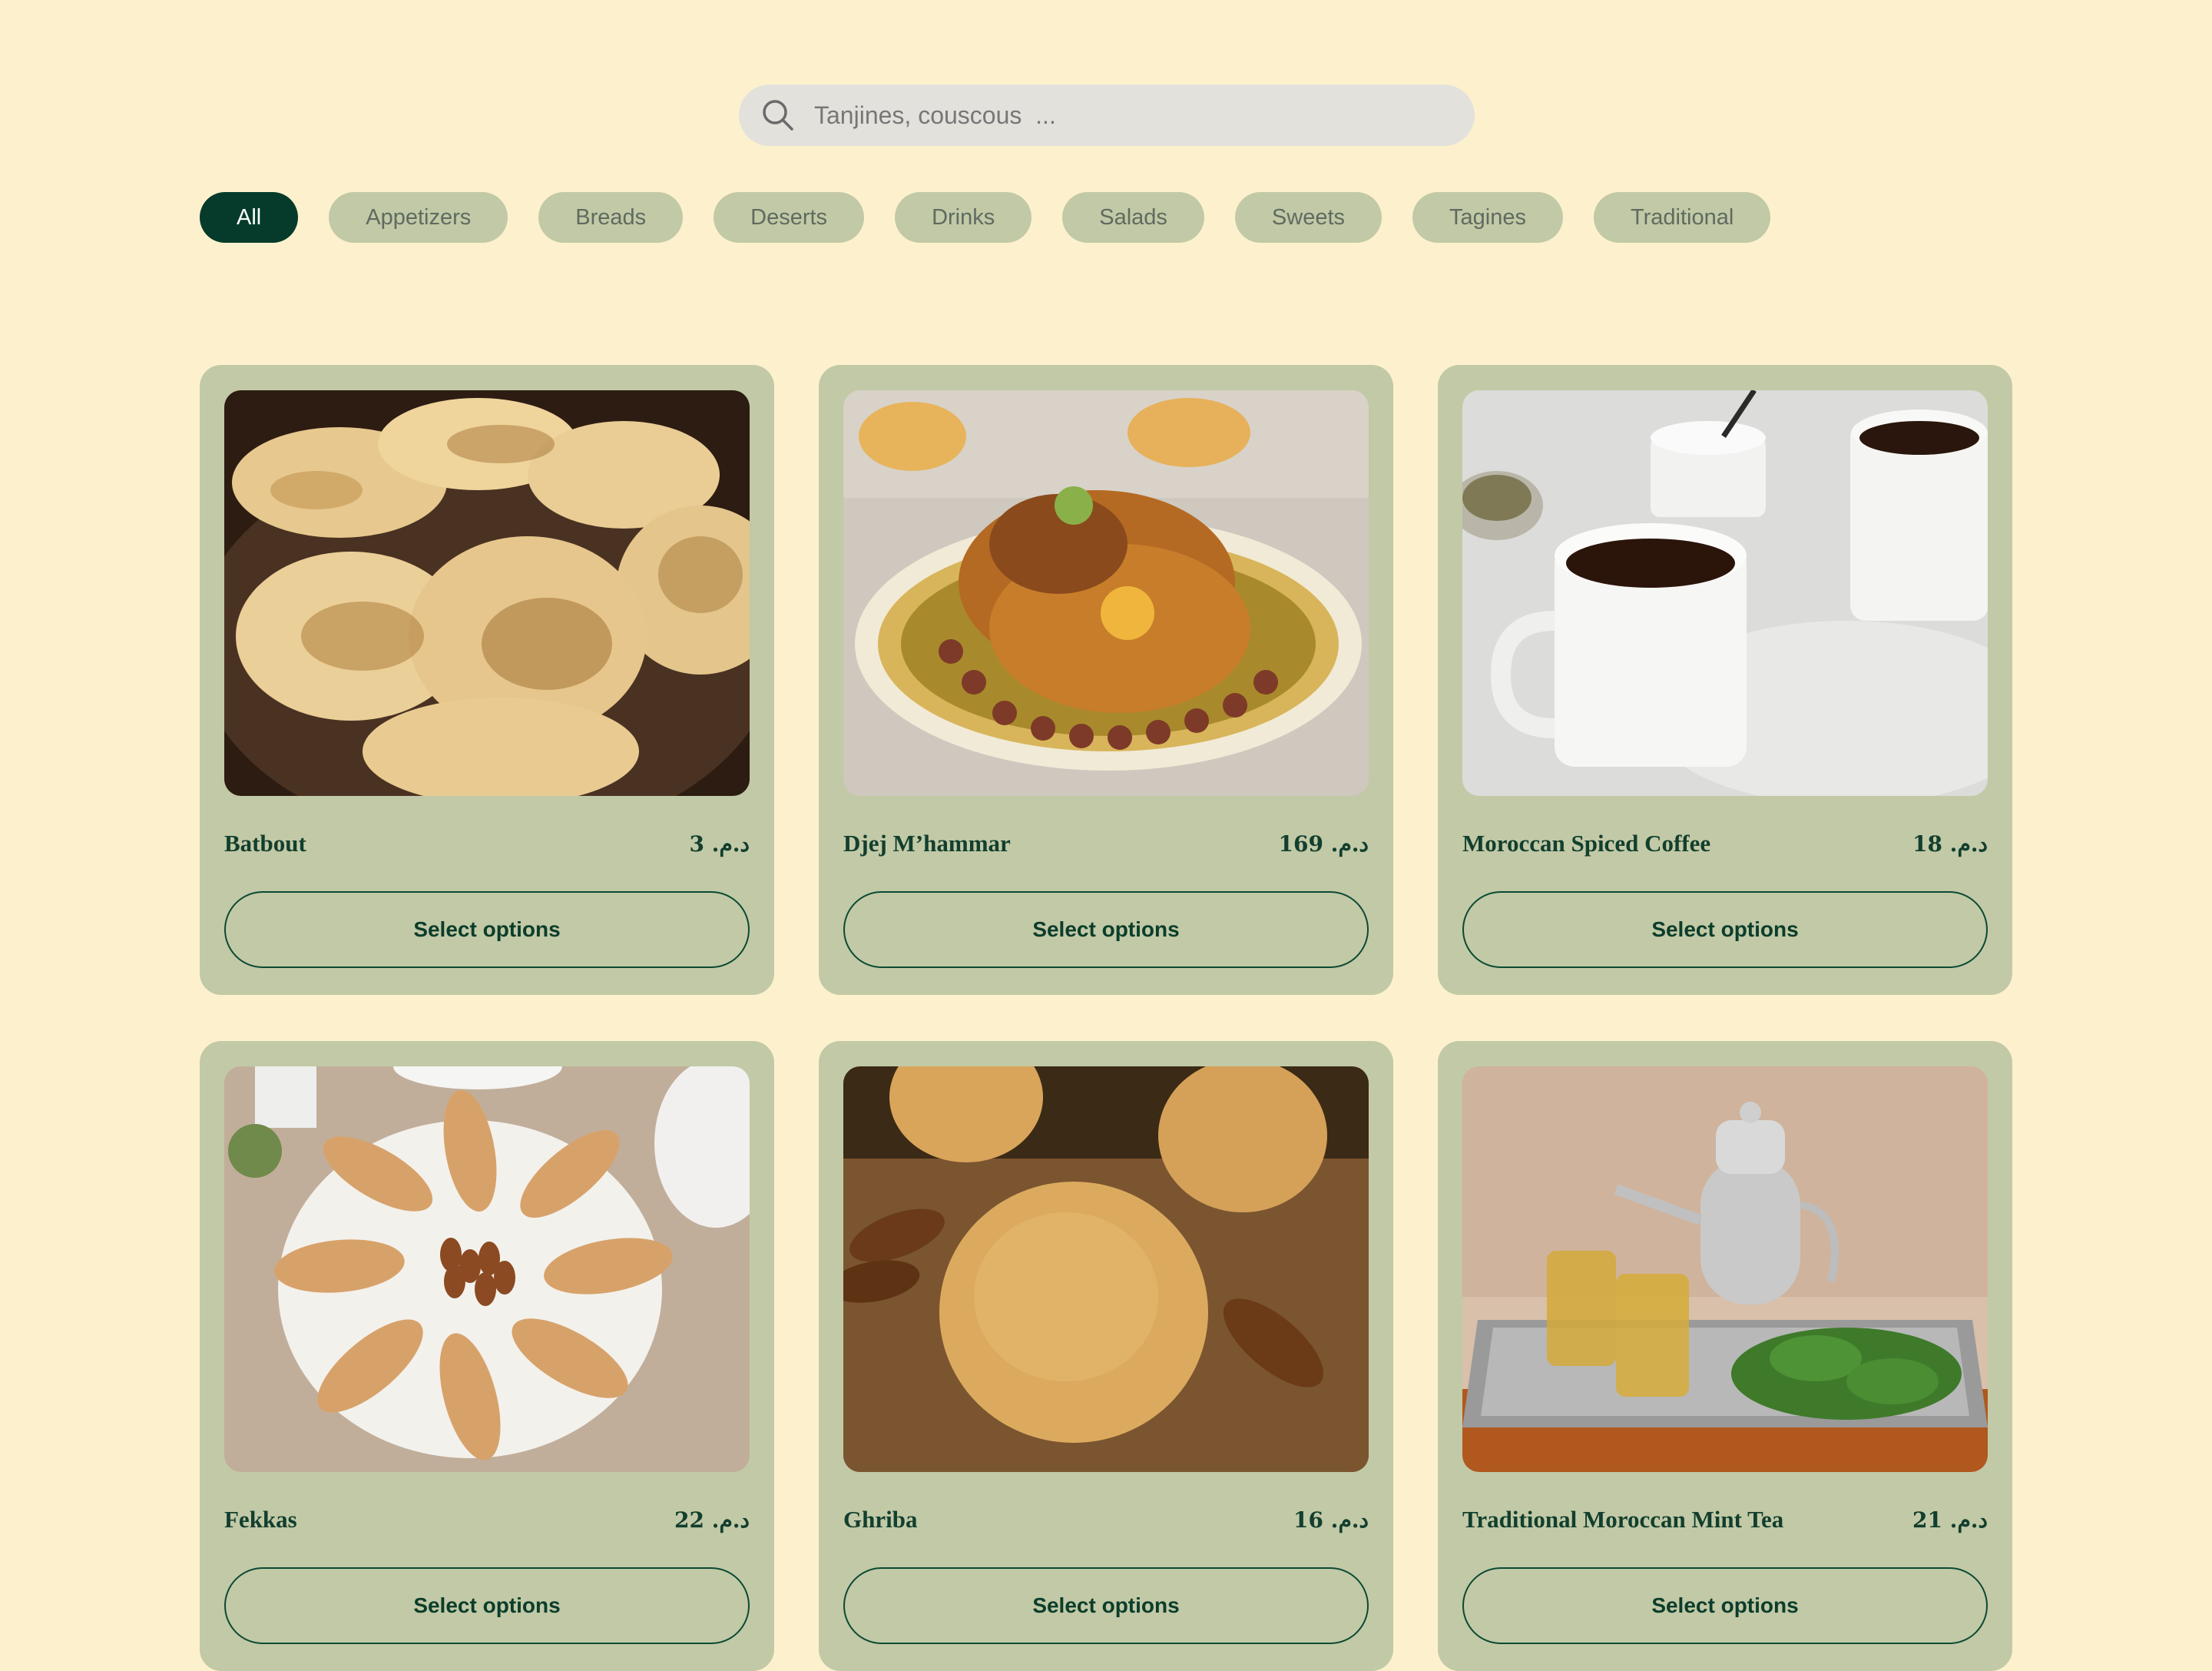 The height and width of the screenshot is (1671, 2212). What do you see at coordinates (1488, 217) in the screenshot?
I see `filter-chip-tagines: Tagines` at bounding box center [1488, 217].